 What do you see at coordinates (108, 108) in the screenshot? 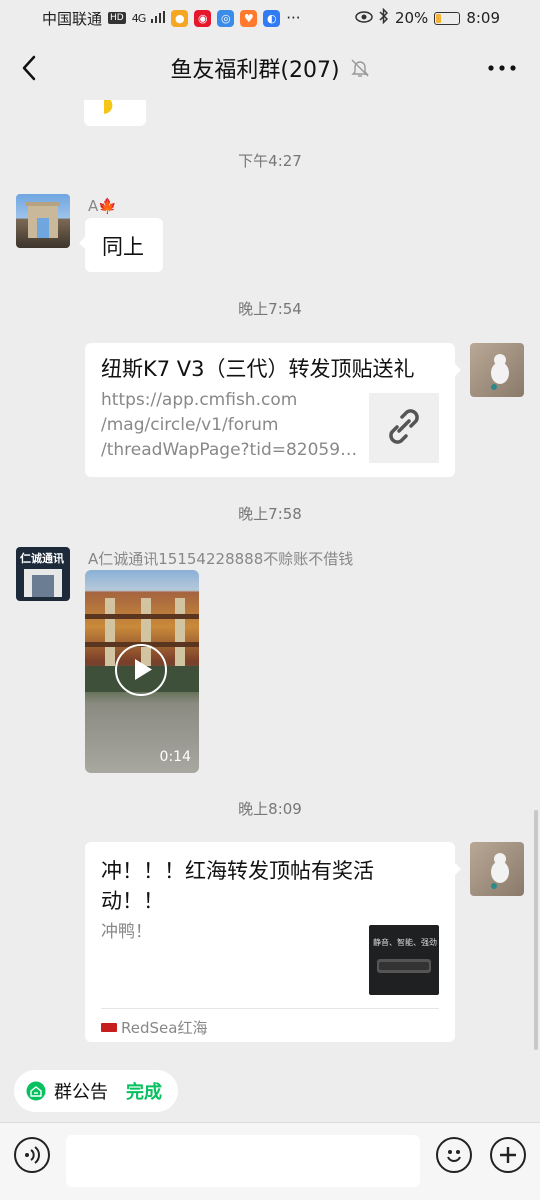
I see `wave-emoji-icon: ◗` at bounding box center [108, 108].